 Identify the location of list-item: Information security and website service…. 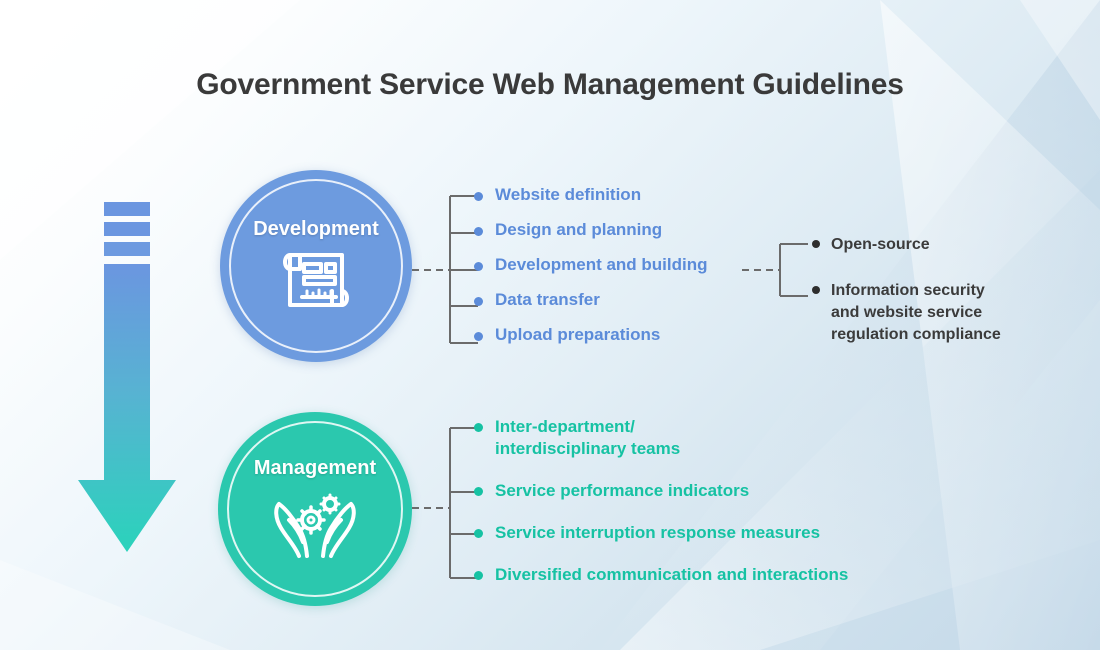
(906, 313).